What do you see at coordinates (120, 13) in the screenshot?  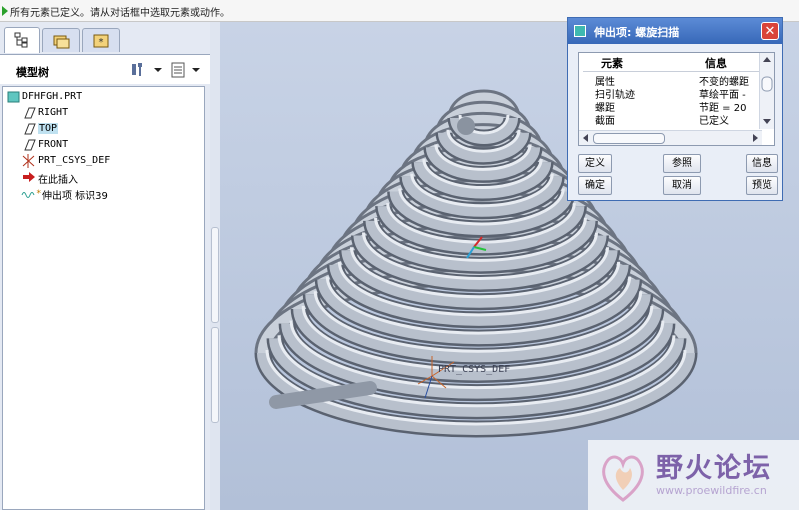 I see `status-message: 所有元素已定义。请从对话框中选取元素或动作。` at bounding box center [120, 13].